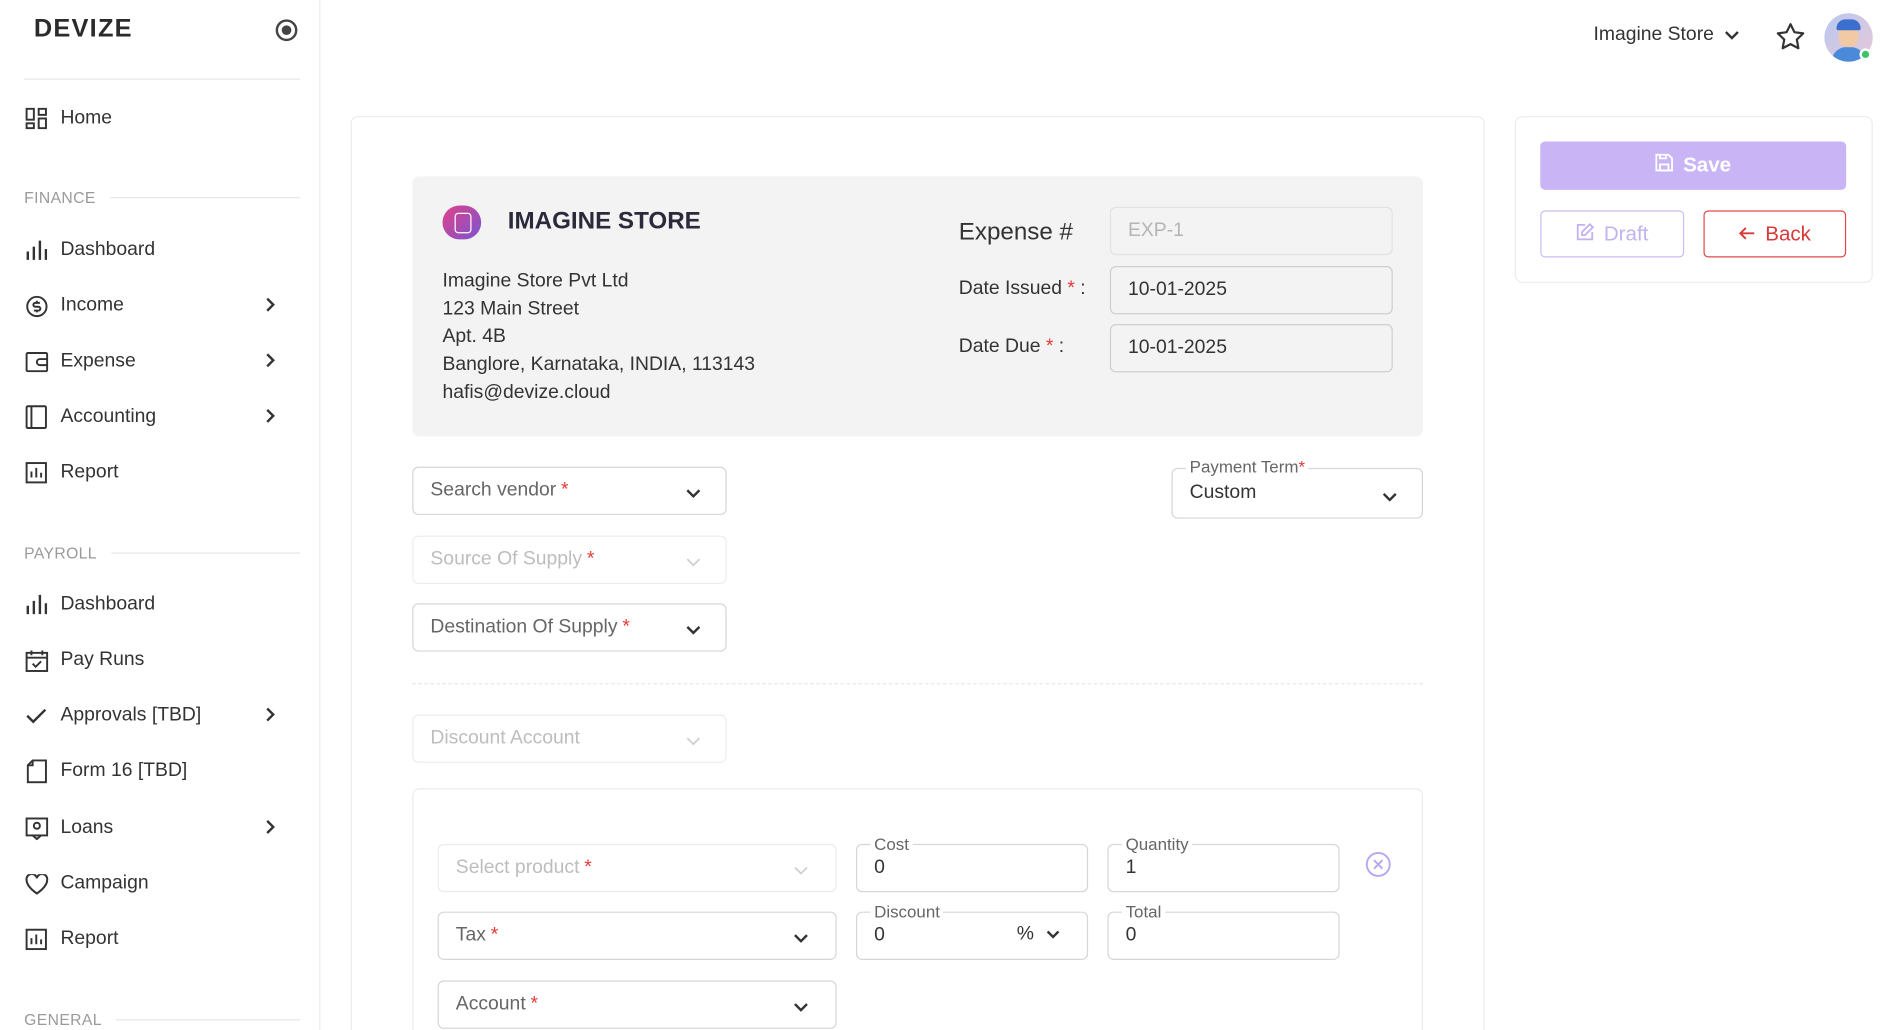 This screenshot has height=1030, width=1886. What do you see at coordinates (86, 118) in the screenshot?
I see `sidebar-item-label: Home` at bounding box center [86, 118].